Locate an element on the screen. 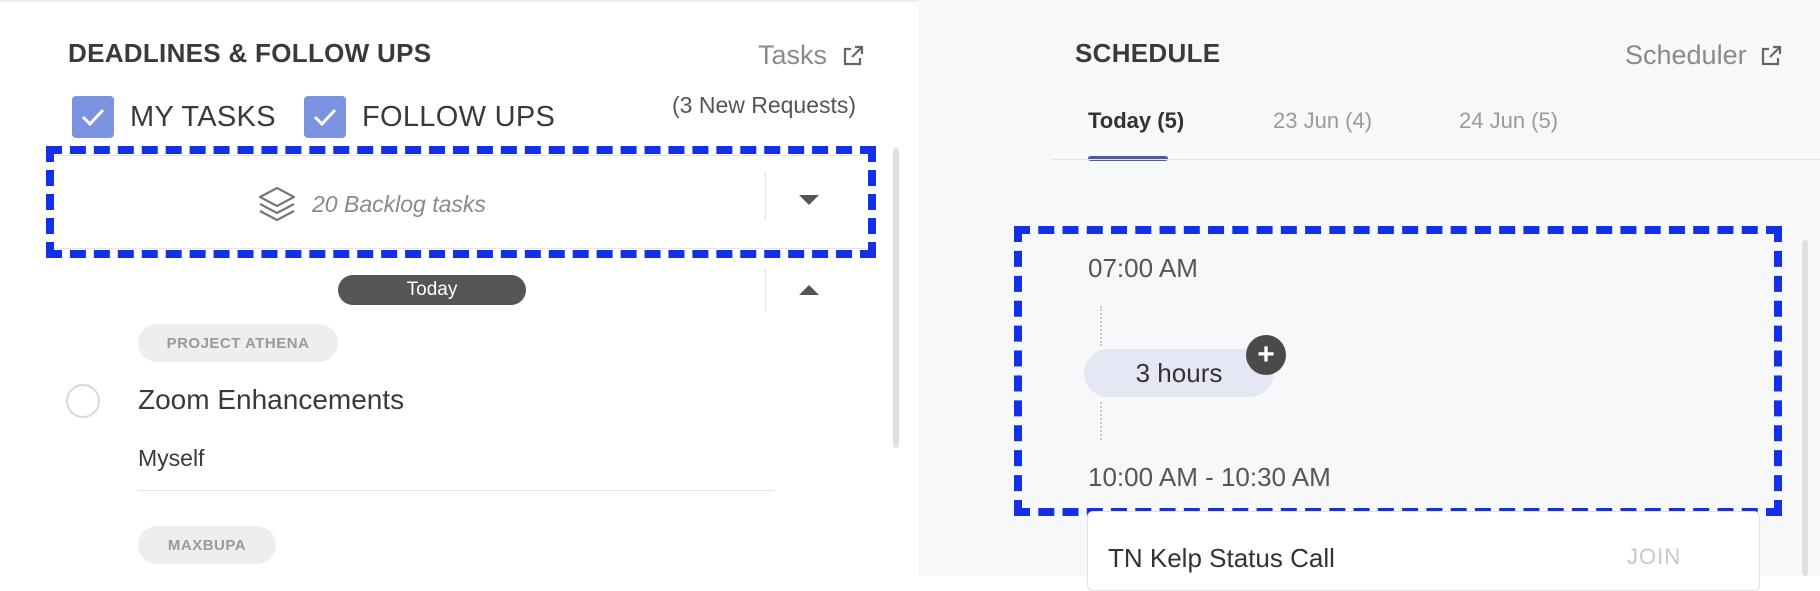 Image resolution: width=1820 pixels, height=591 pixels. task-complete-radio is located at coordinates (83, 401).